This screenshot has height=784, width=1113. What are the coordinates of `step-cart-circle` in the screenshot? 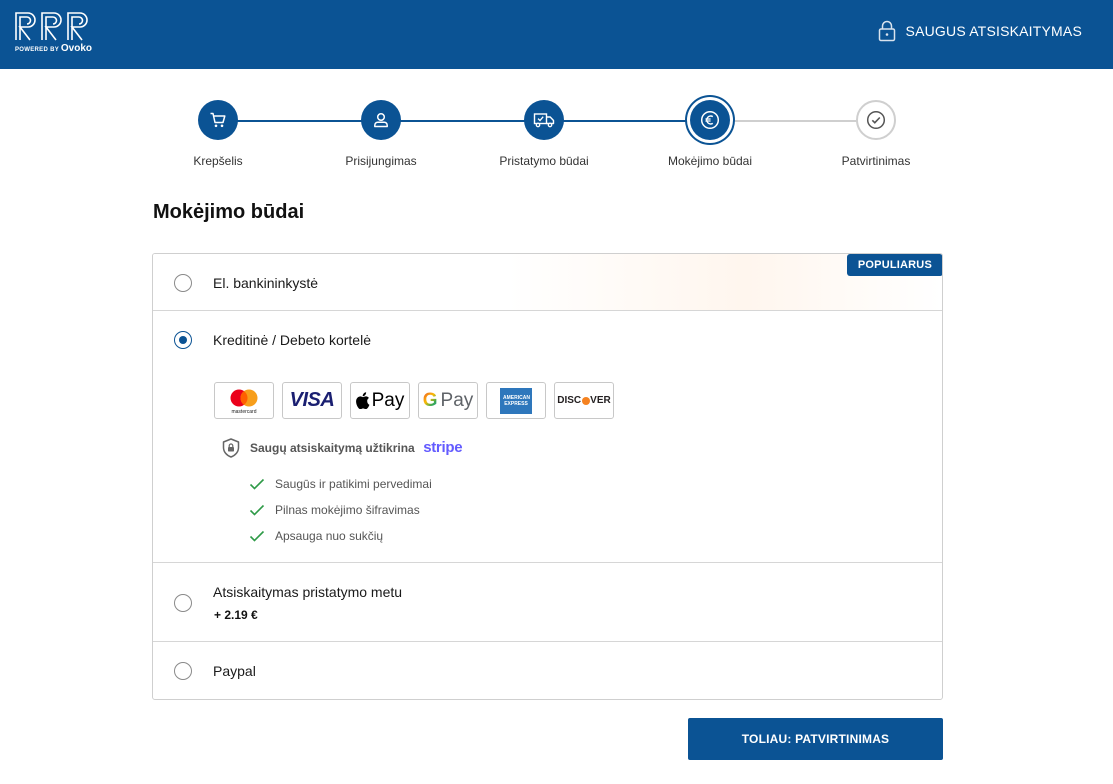 It's located at (218, 120).